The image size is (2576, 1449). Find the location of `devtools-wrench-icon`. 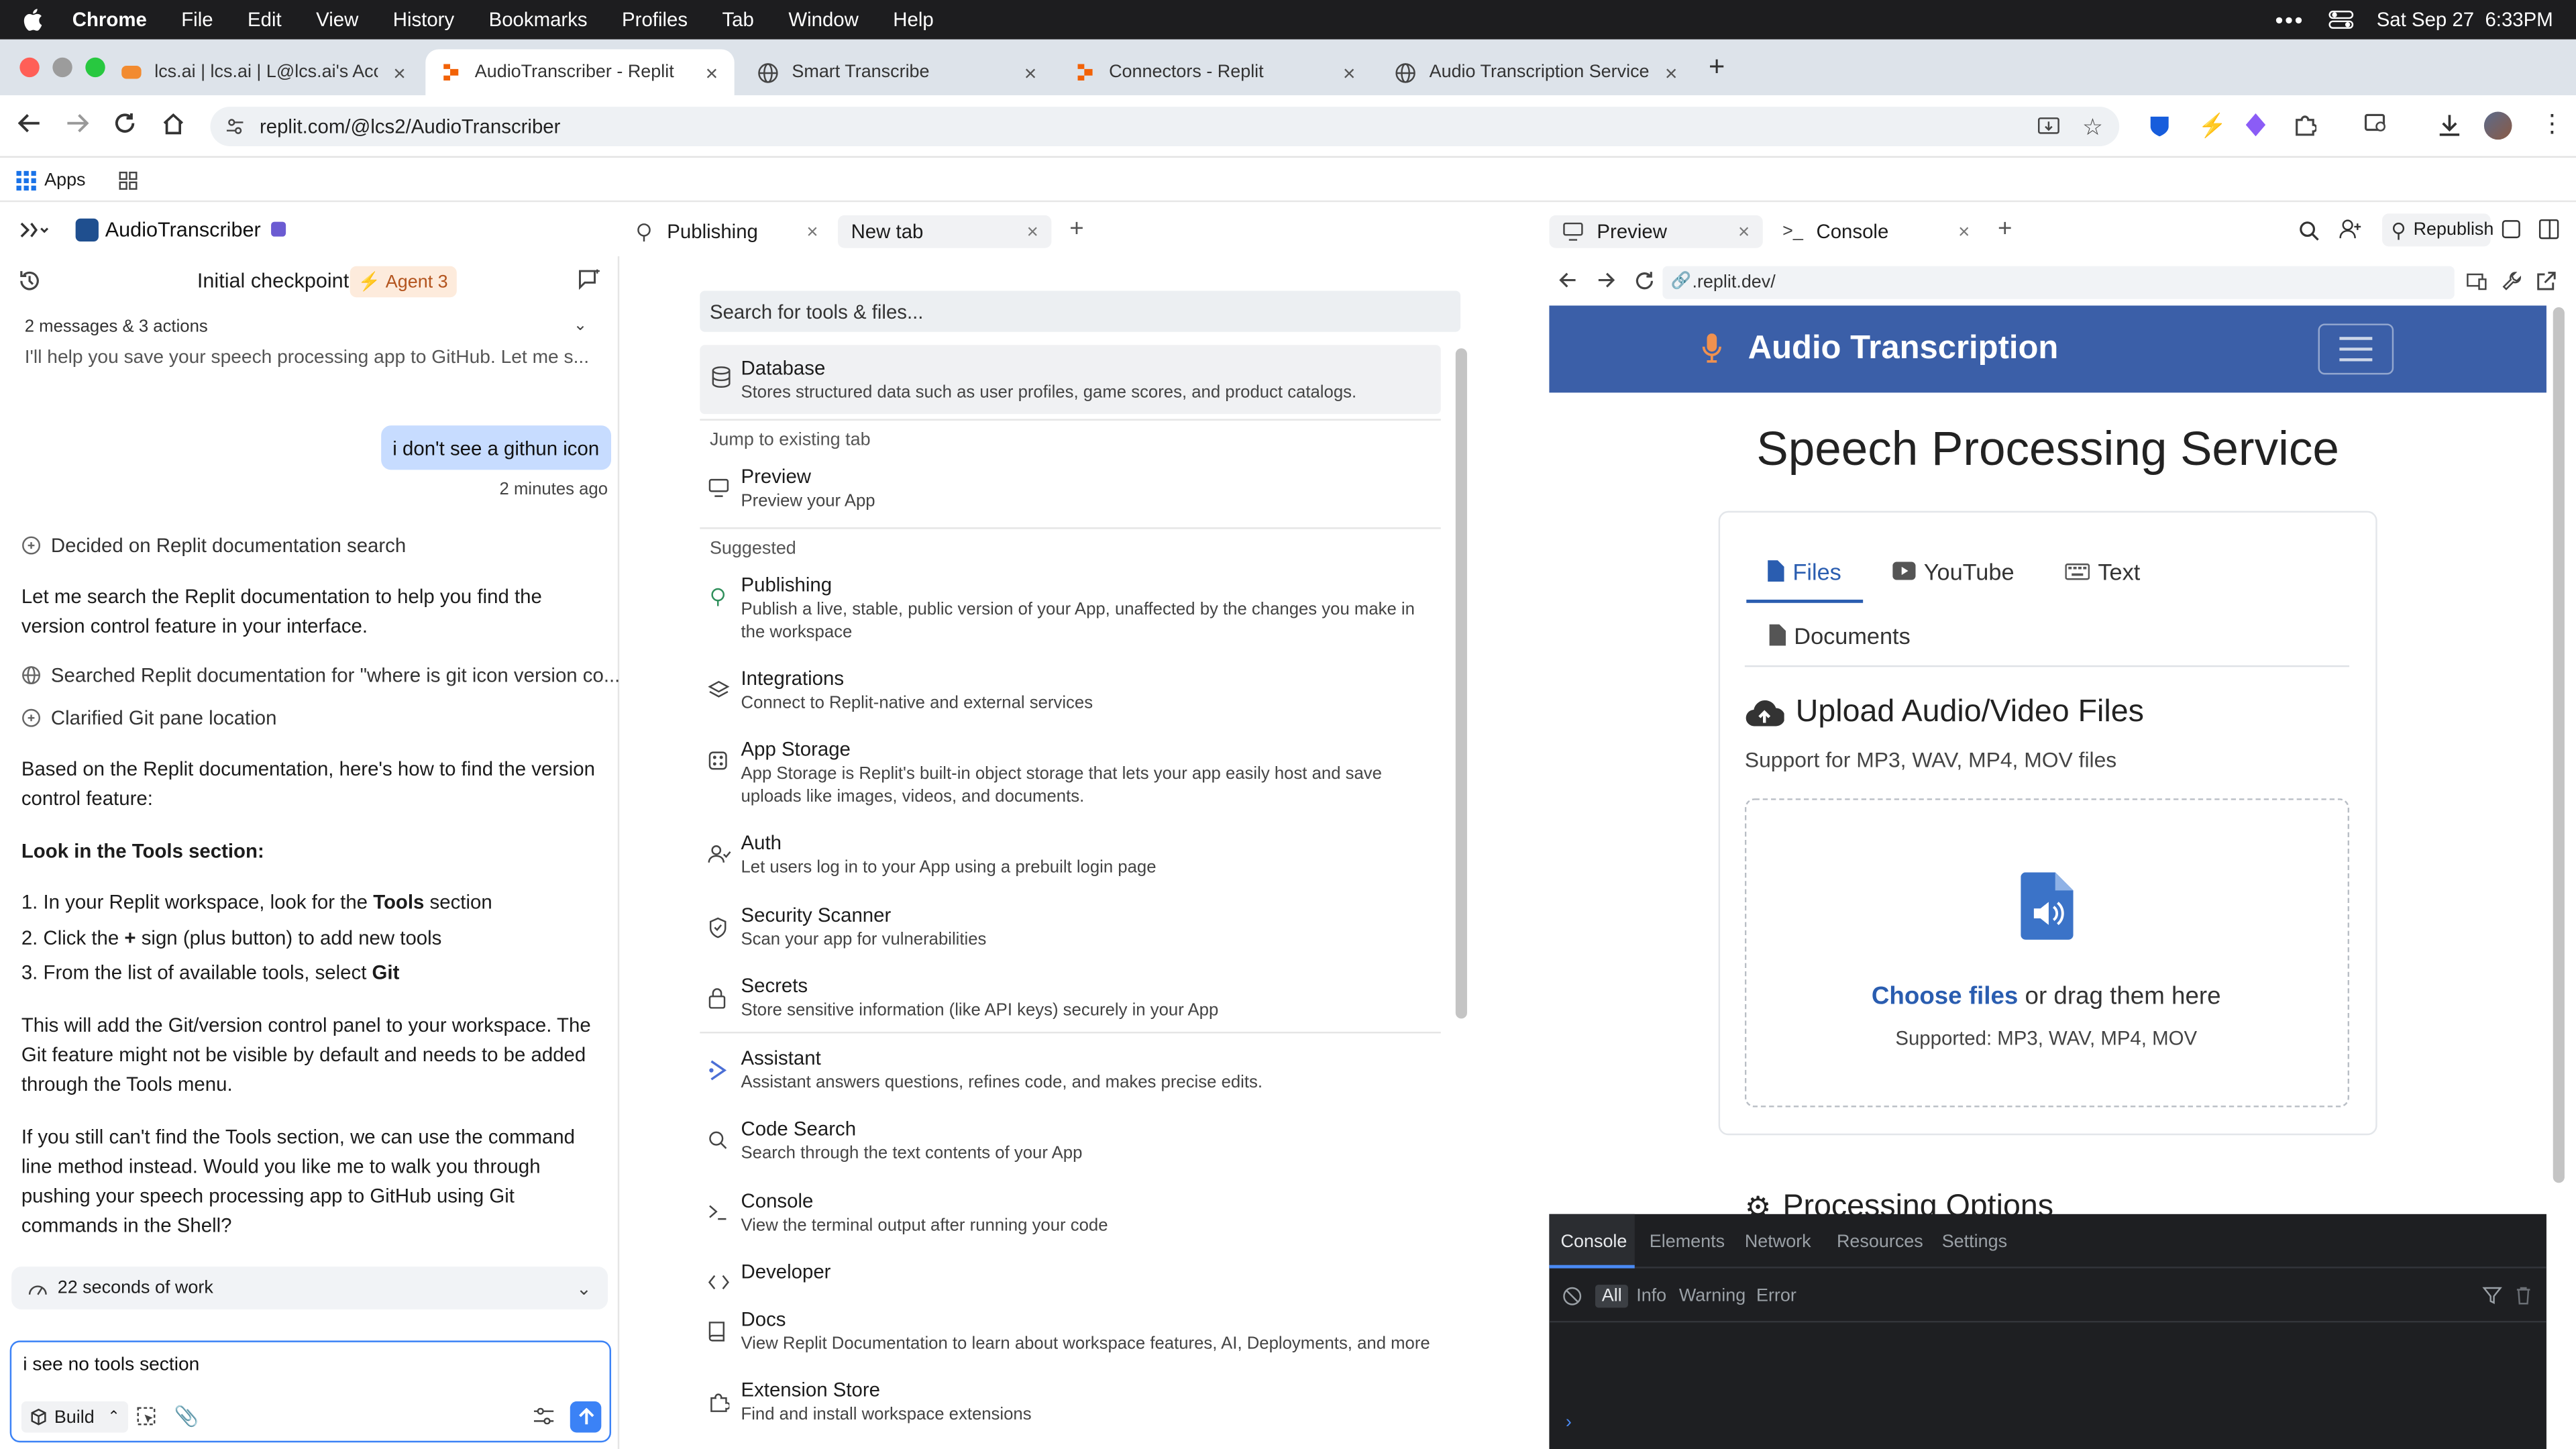

devtools-wrench-icon is located at coordinates (2512, 280).